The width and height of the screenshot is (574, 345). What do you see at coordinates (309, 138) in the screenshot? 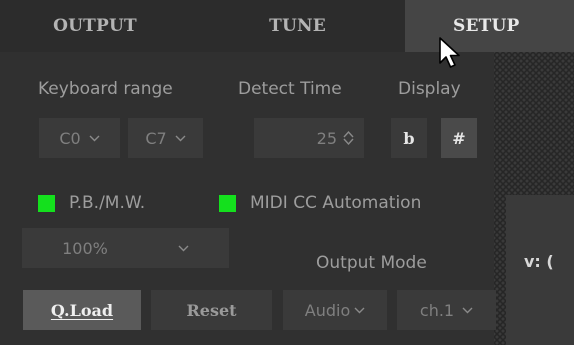
I see `detect-time-stepper: 25` at bounding box center [309, 138].